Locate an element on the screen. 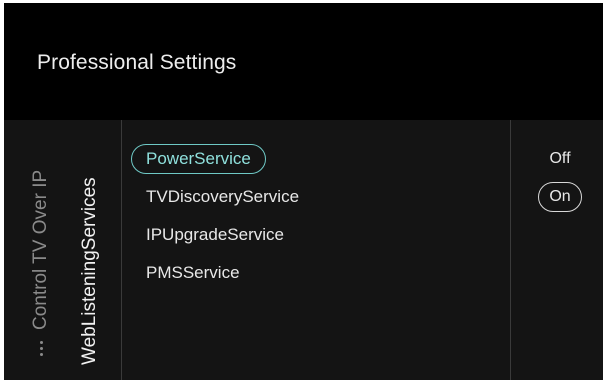 The height and width of the screenshot is (383, 607). option-label: Off is located at coordinates (560, 158).